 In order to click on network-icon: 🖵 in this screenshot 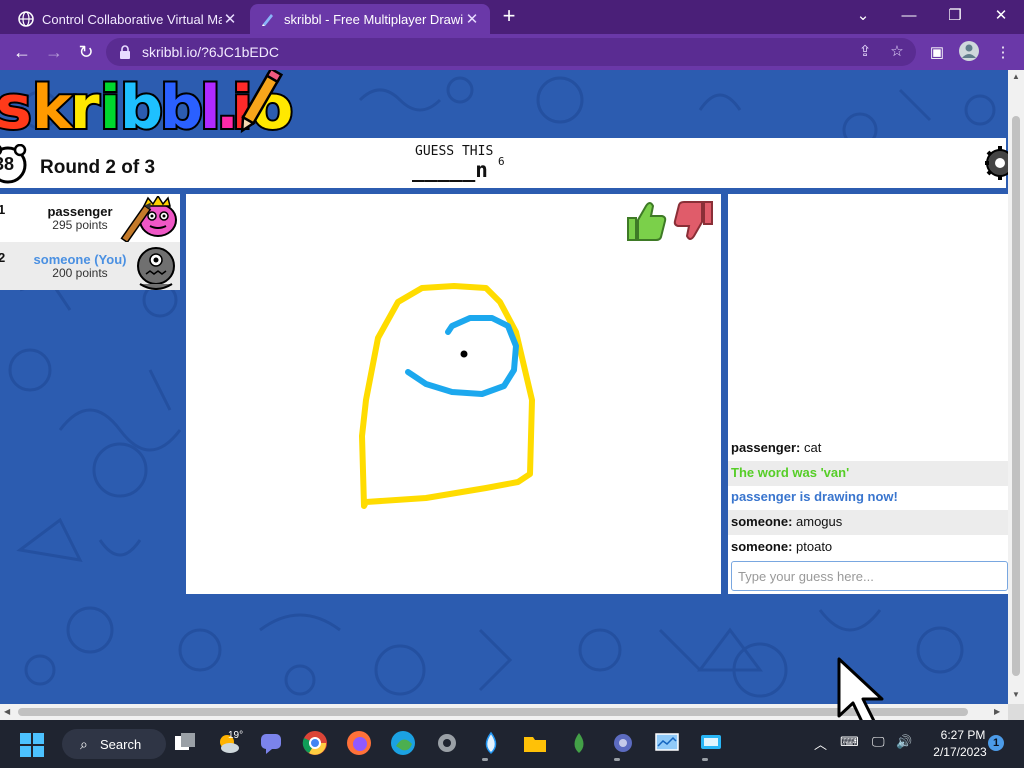, I will do `click(878, 742)`.